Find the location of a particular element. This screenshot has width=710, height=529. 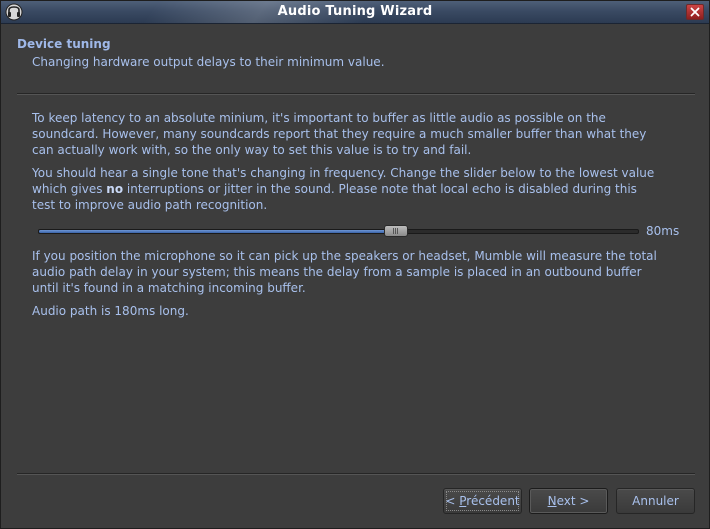

title-bar: Audio Tuning Wizard is located at coordinates (355, 12).